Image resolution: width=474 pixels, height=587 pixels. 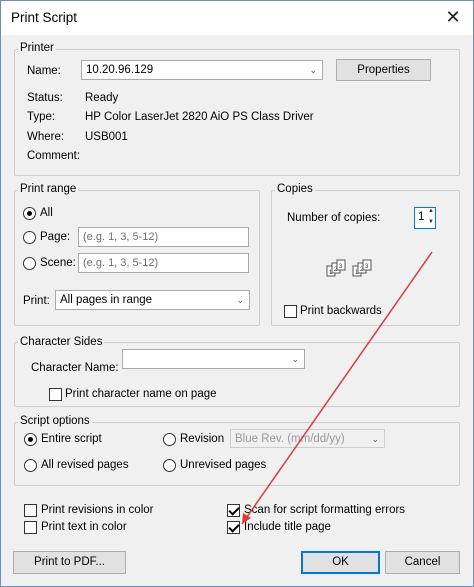 What do you see at coordinates (223, 465) in the screenshot?
I see `unrevised-pages-label: Unrevised pages` at bounding box center [223, 465].